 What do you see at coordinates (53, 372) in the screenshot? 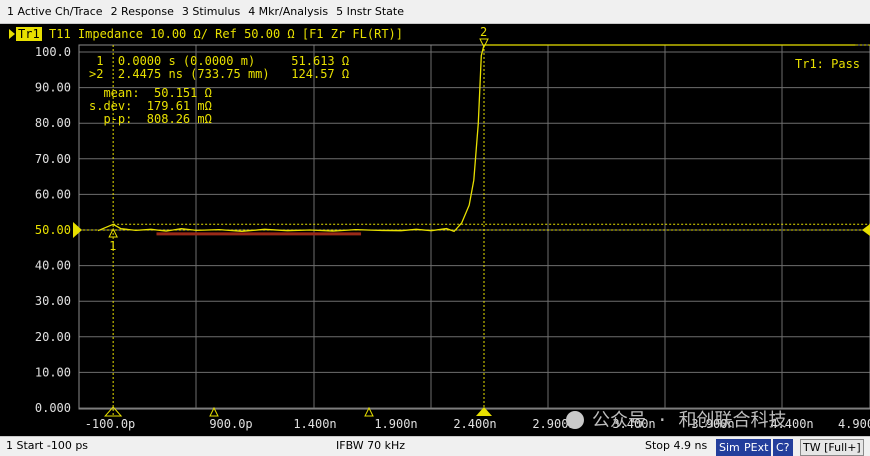
I see `y-tick-label: 10.00` at bounding box center [53, 372].